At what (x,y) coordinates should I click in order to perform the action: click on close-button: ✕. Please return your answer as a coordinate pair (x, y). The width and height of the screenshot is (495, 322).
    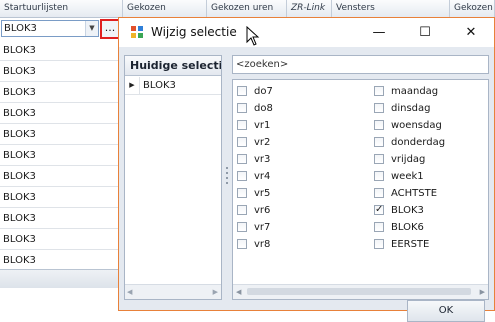
    Looking at the image, I should click on (471, 32).